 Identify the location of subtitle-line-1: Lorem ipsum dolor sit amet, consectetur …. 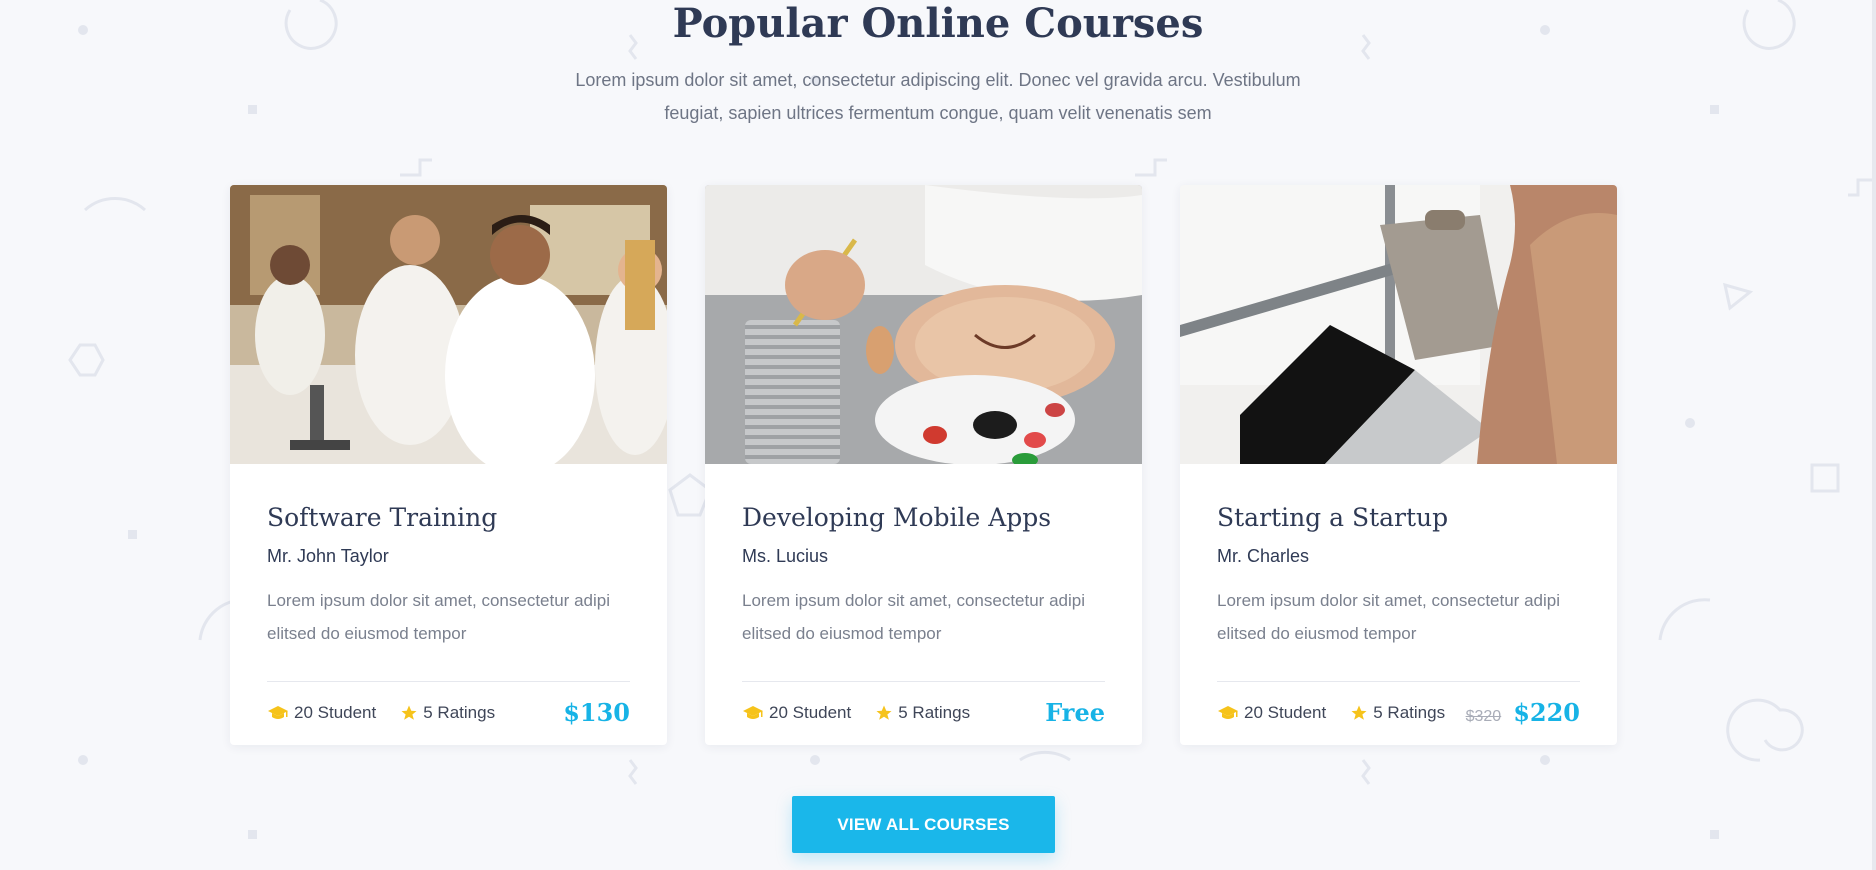
(938, 80).